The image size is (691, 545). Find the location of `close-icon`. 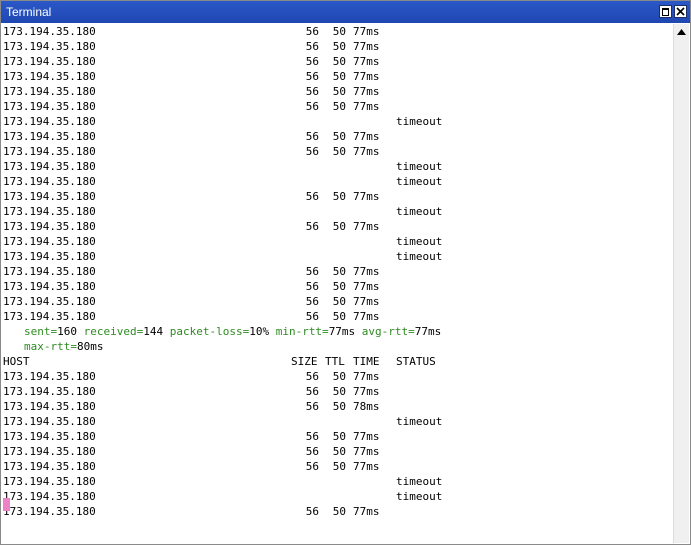

close-icon is located at coordinates (680, 11).